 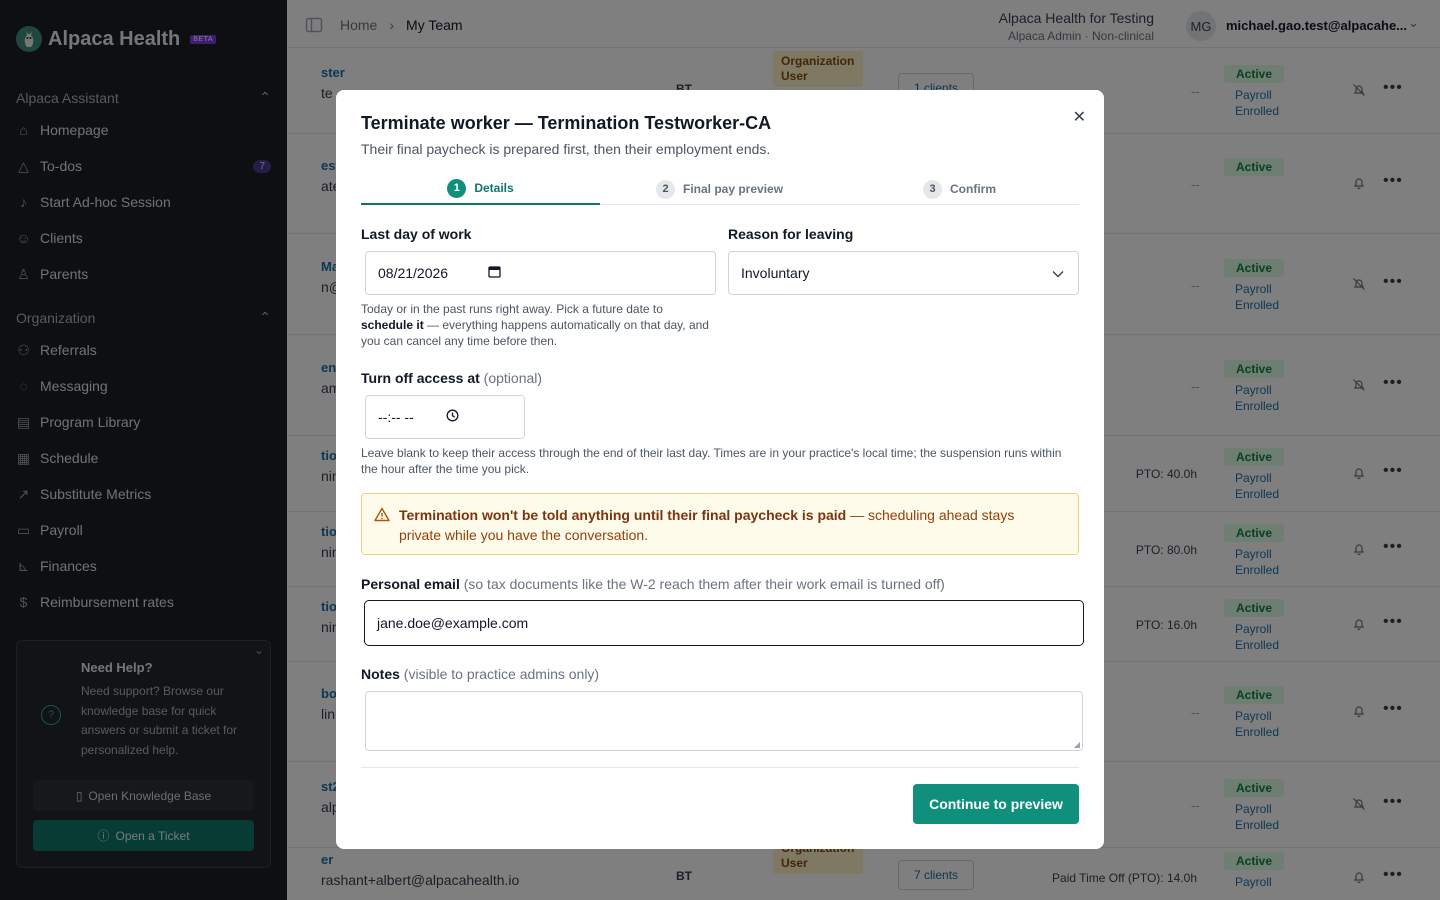 What do you see at coordinates (665, 189) in the screenshot?
I see `step-number: 2` at bounding box center [665, 189].